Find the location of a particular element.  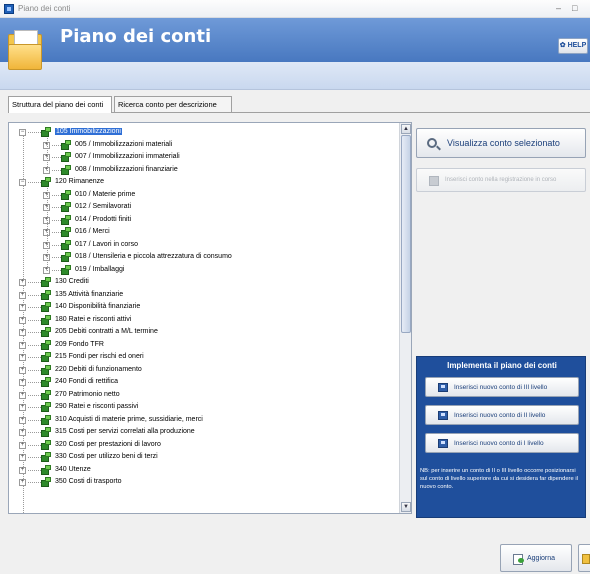

tree-node: +340 Utenze is located at coordinates (204, 470).